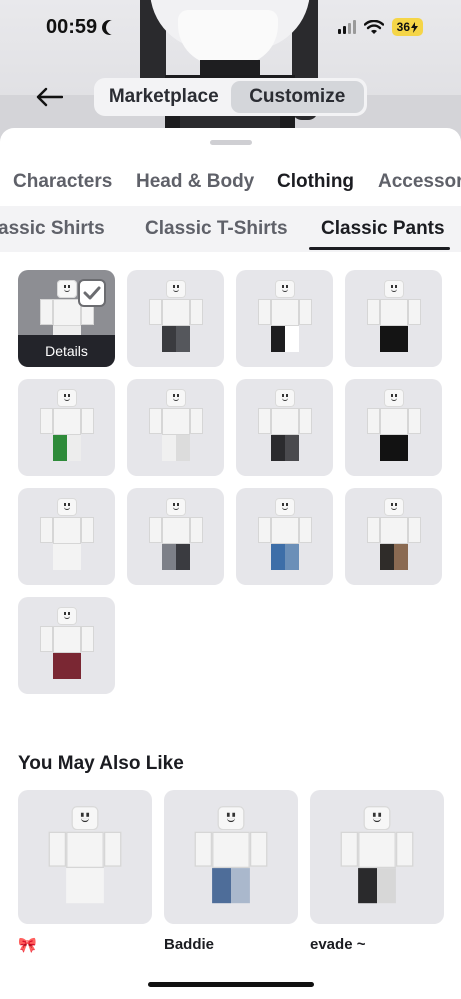 The image size is (461, 999). I want to click on back-button, so click(49, 97).